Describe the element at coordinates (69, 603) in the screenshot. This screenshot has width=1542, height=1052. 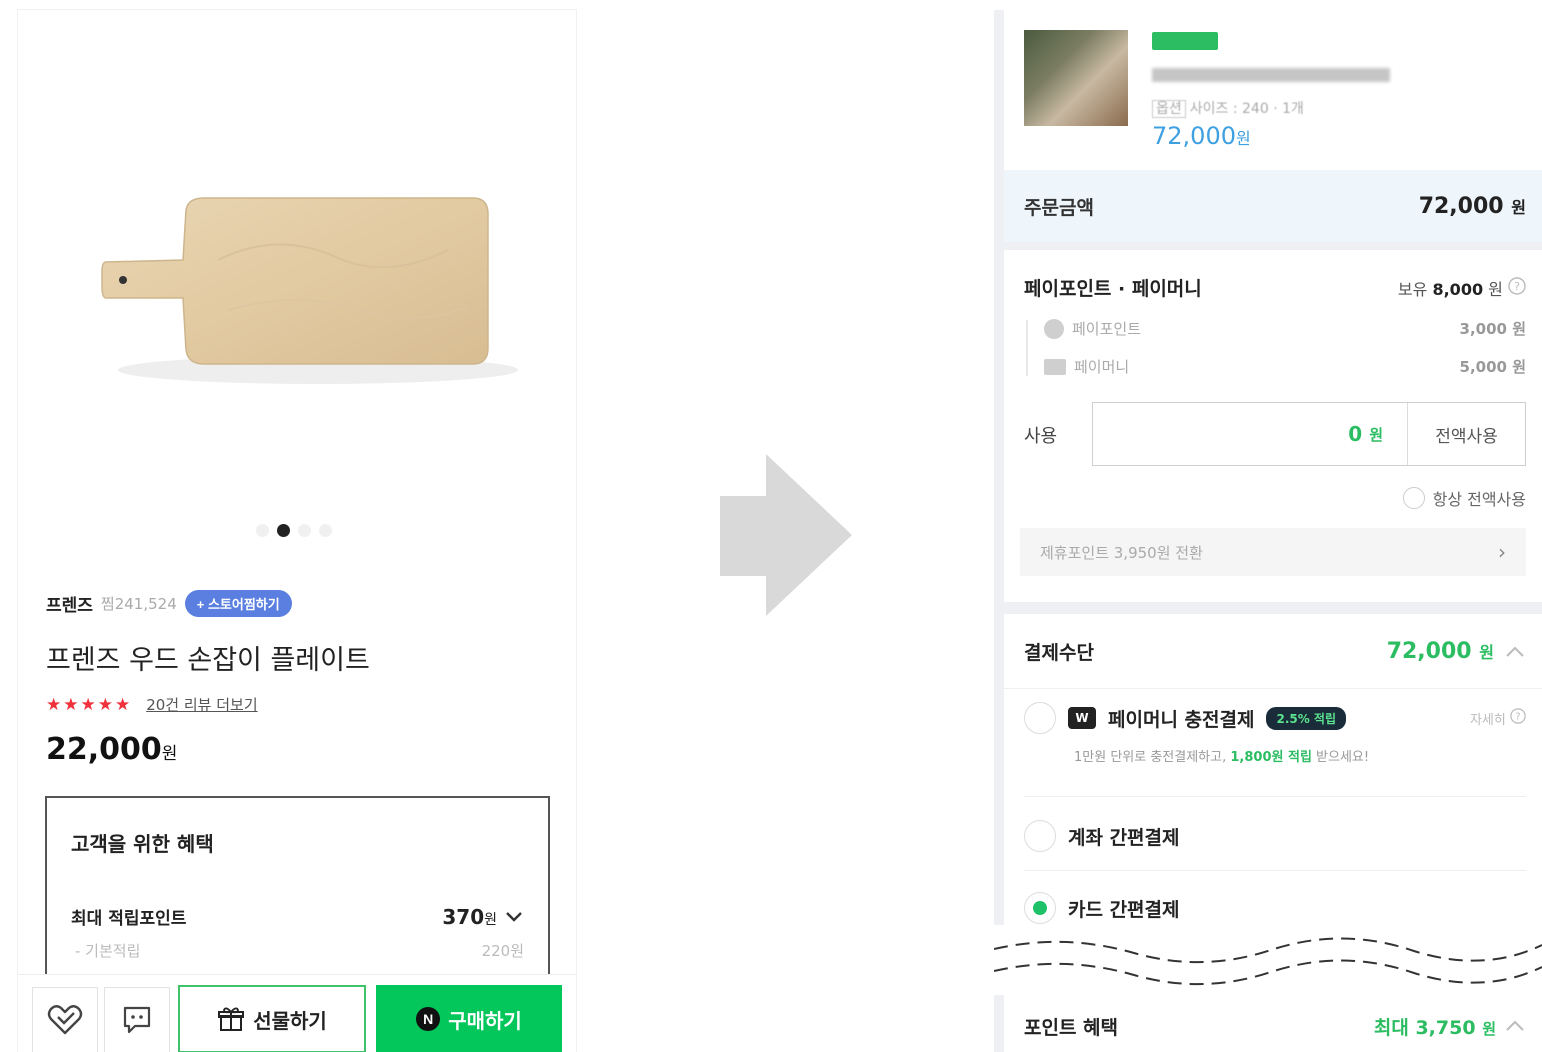
I see `brand-name: 프렌즈` at that location.